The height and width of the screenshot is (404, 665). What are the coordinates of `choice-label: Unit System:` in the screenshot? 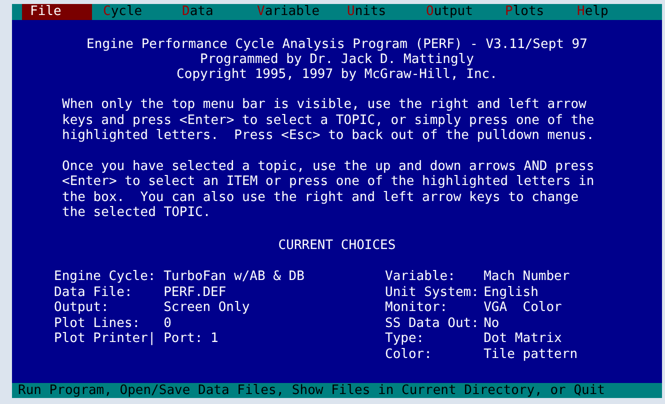 It's located at (432, 292).